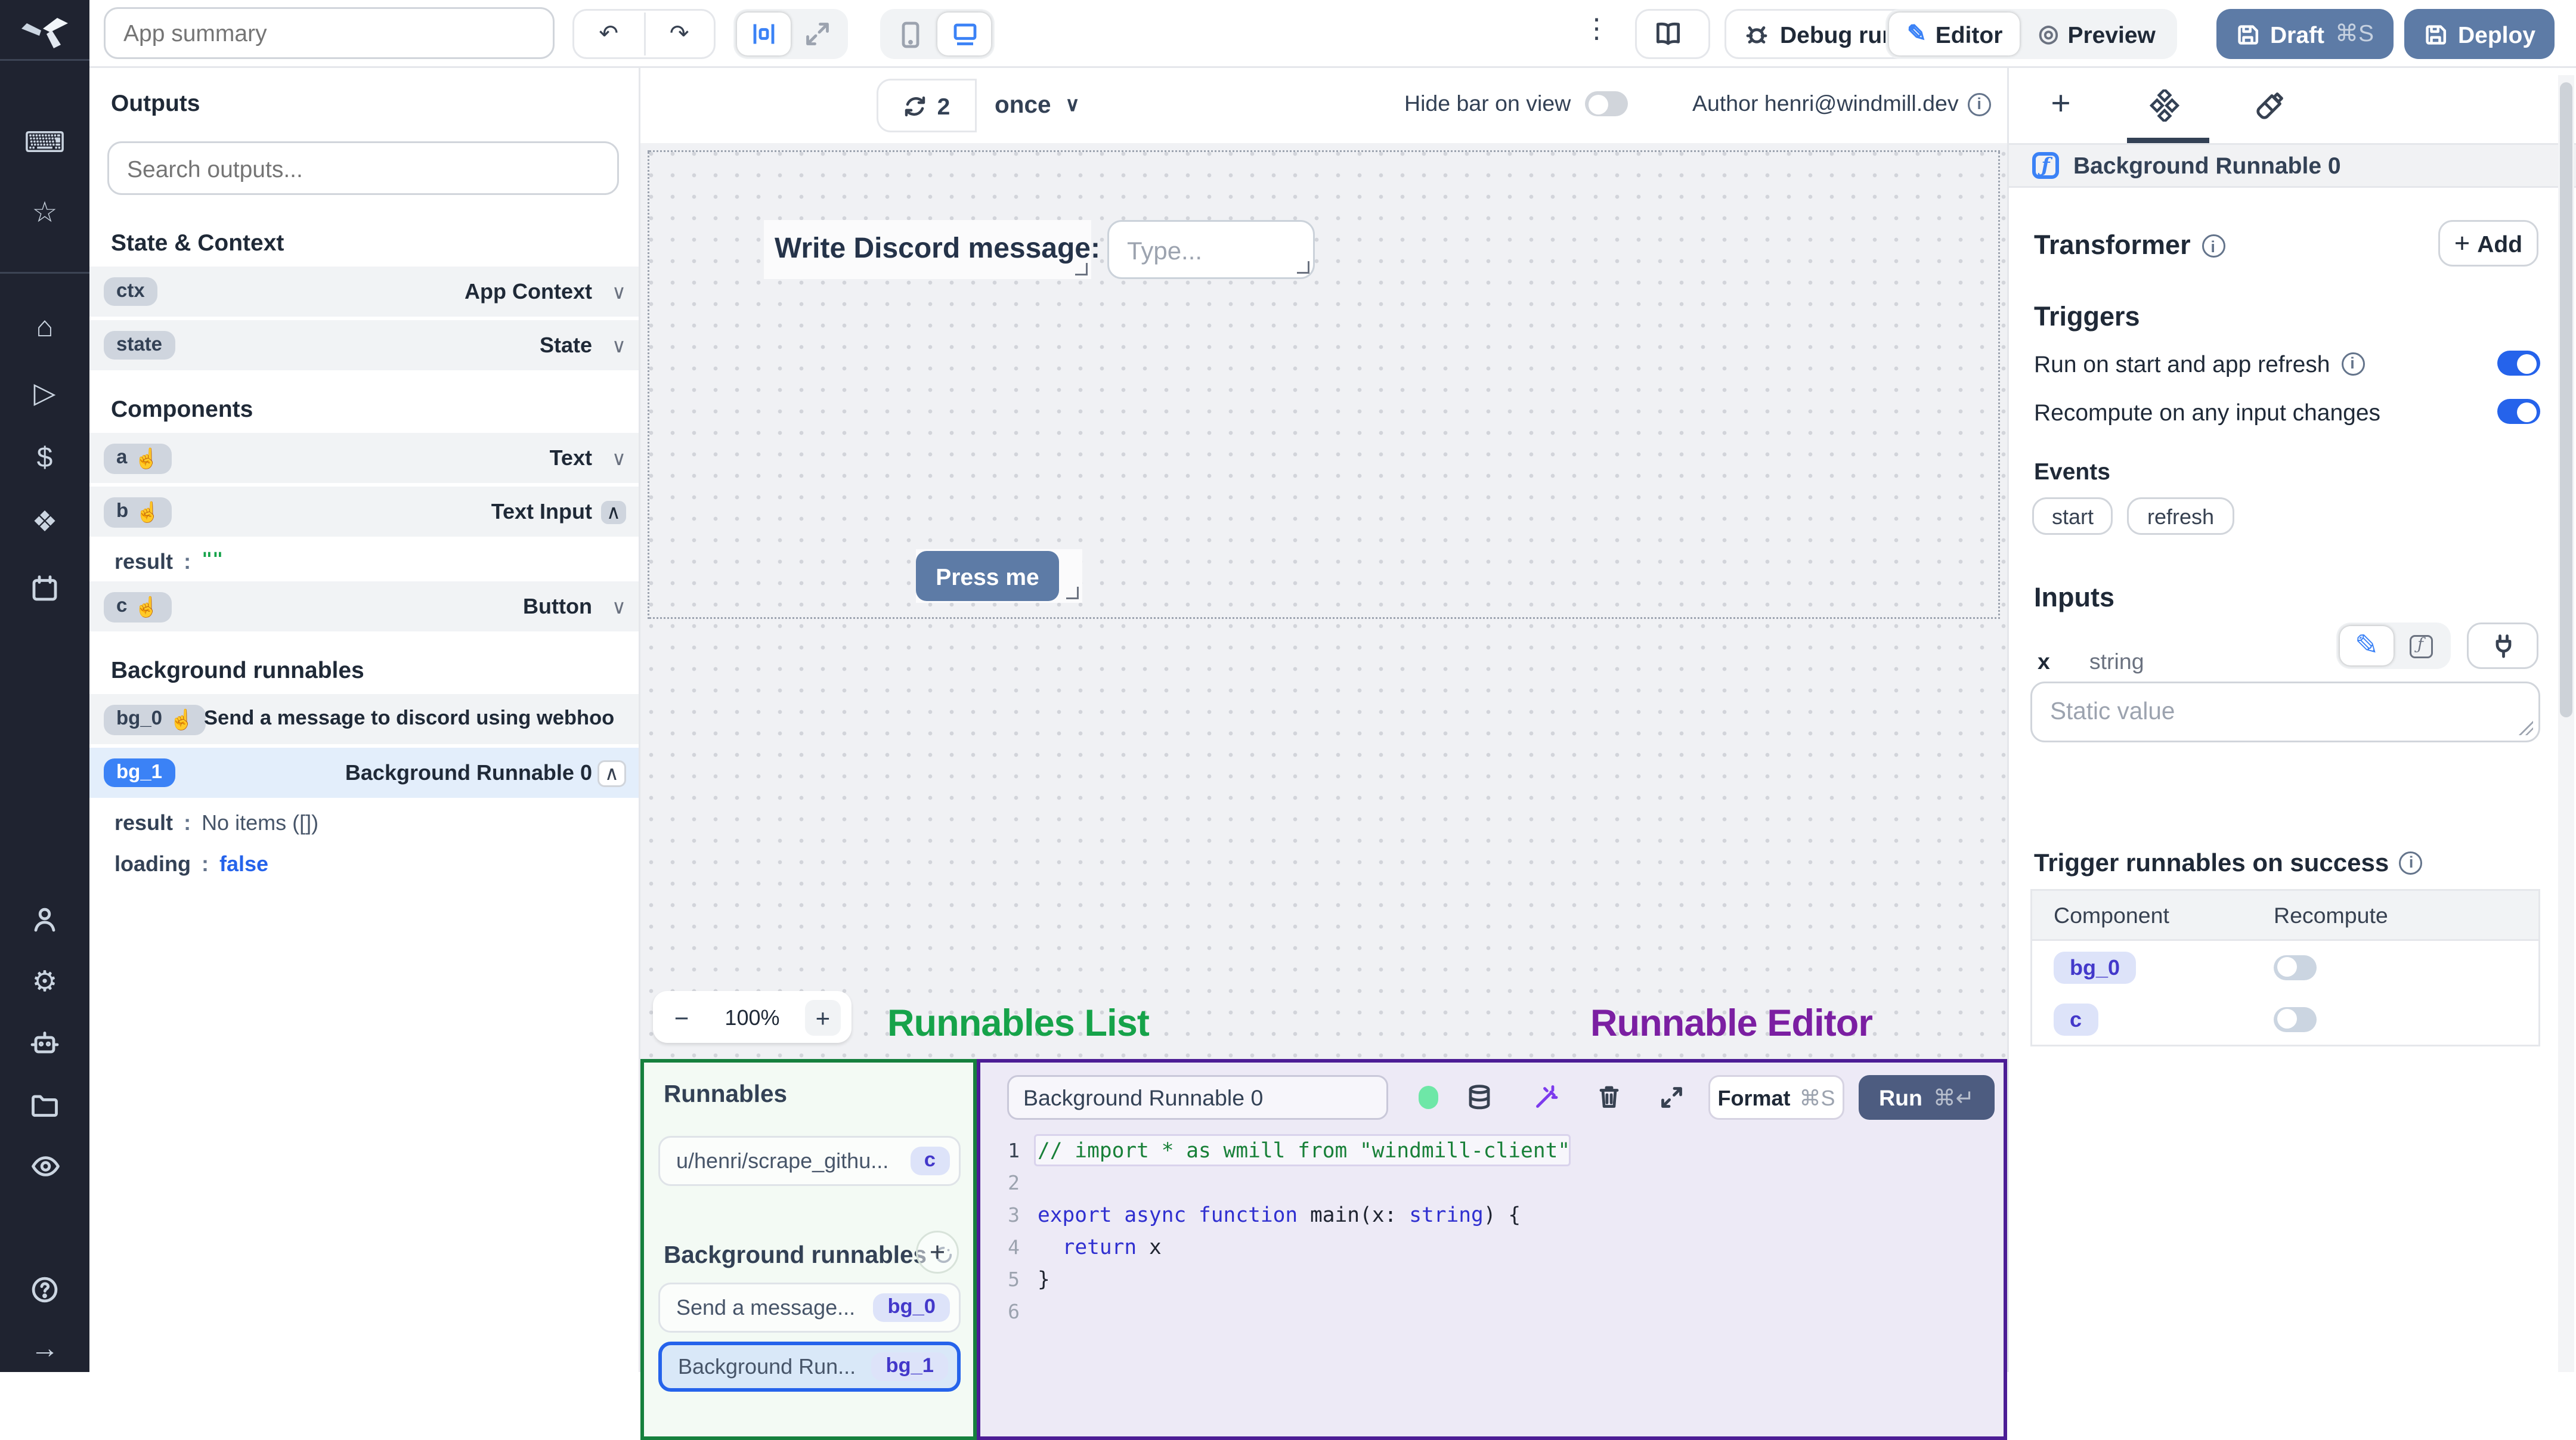  What do you see at coordinates (2480, 34) in the screenshot?
I see `deploy-button: Deploy` at bounding box center [2480, 34].